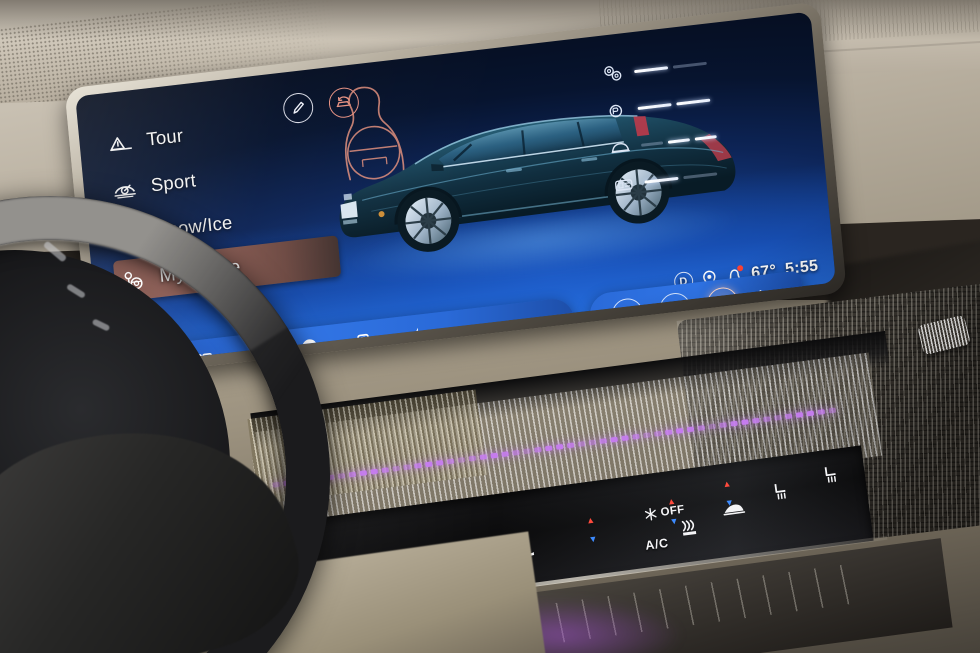 This screenshot has width=980, height=653. What do you see at coordinates (670, 67) in the screenshot?
I see `setting-bars-steering` at bounding box center [670, 67].